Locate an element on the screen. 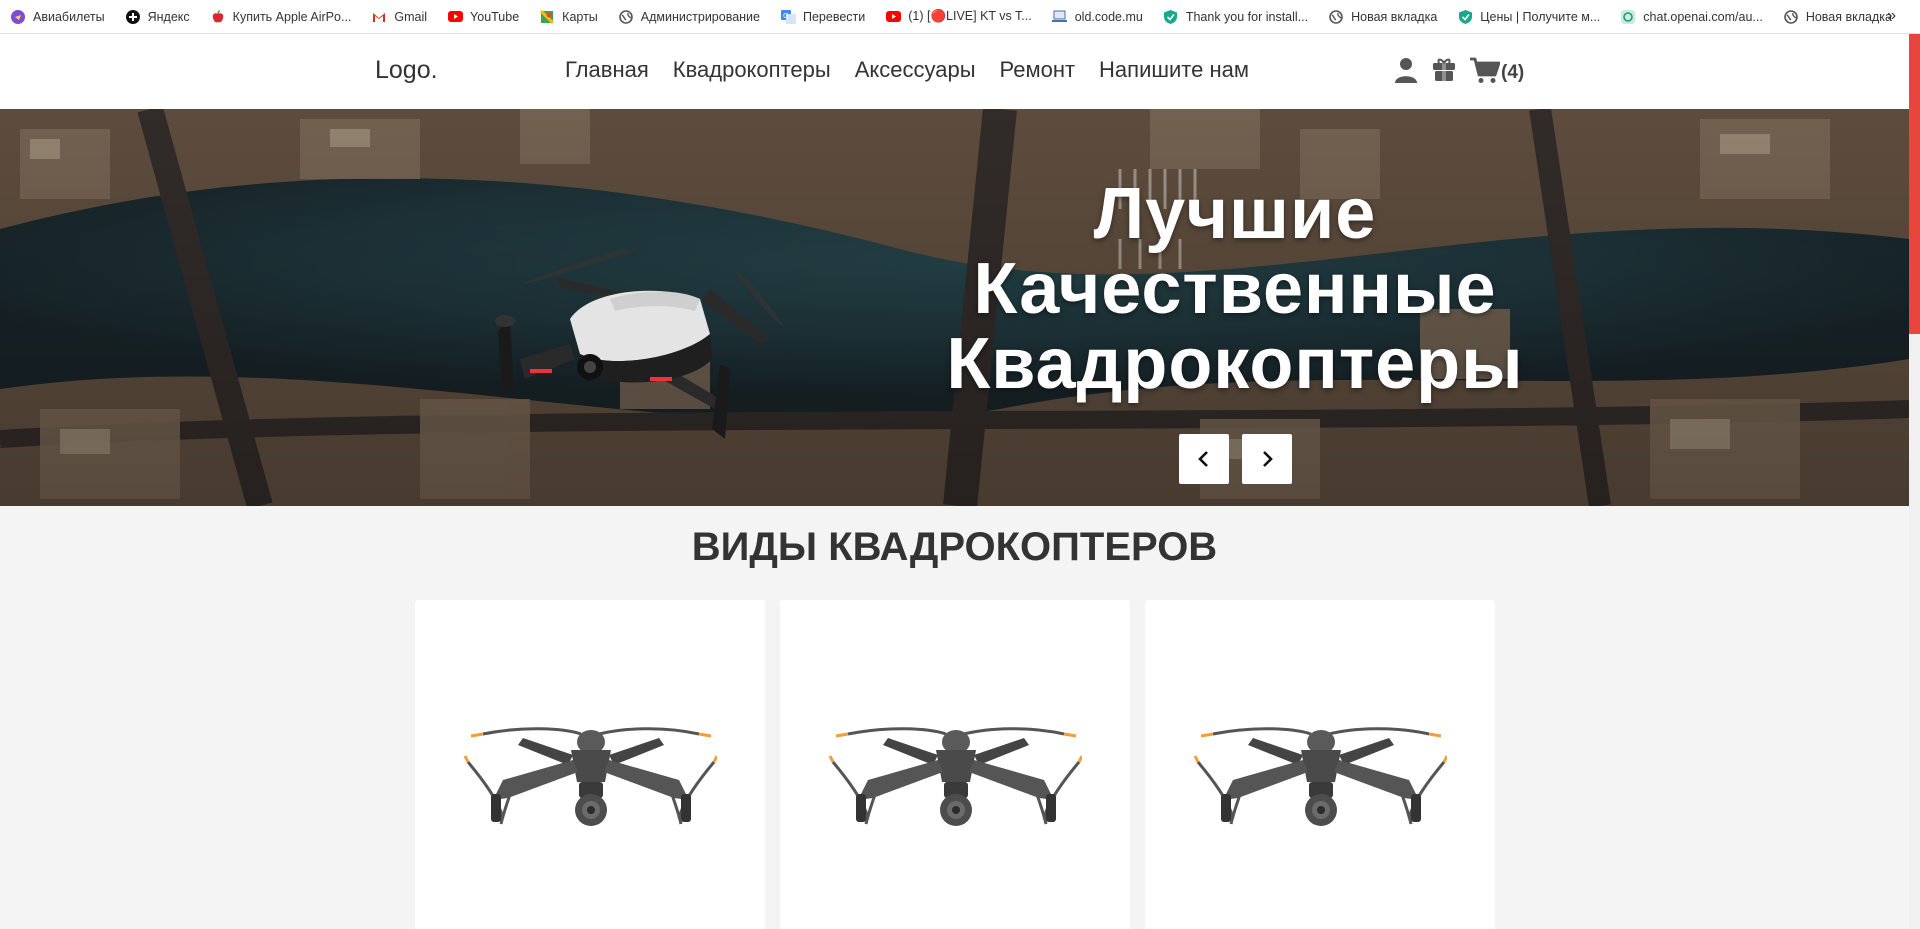 This screenshot has height=929, width=1920. apple-icon is located at coordinates (218, 17).